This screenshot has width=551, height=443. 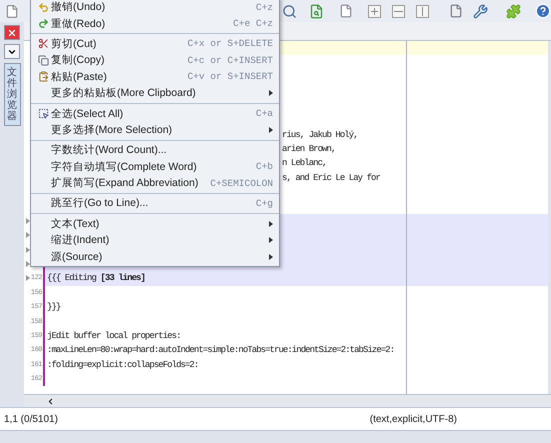 What do you see at coordinates (43, 76) in the screenshot?
I see `clipboard-icon` at bounding box center [43, 76].